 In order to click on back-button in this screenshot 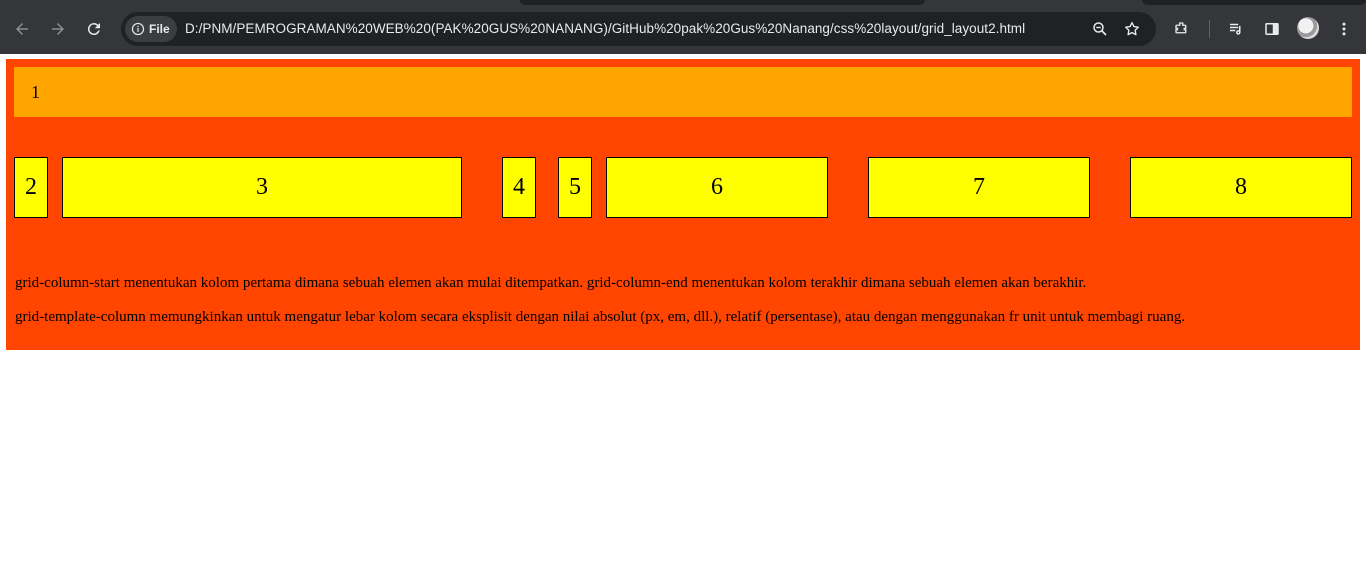, I will do `click(22, 29)`.